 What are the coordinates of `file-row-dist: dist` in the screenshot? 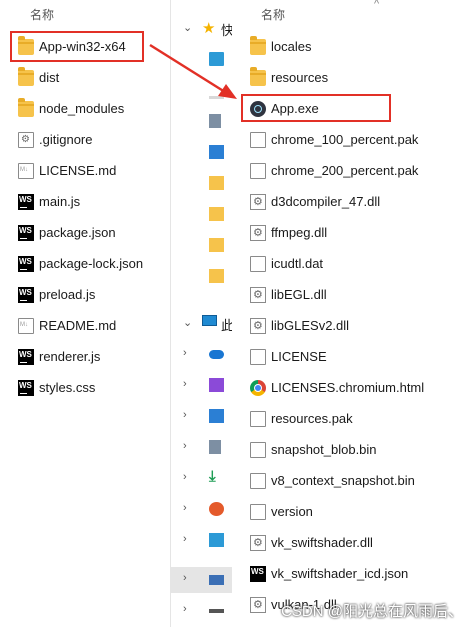 It's located at (38, 78).